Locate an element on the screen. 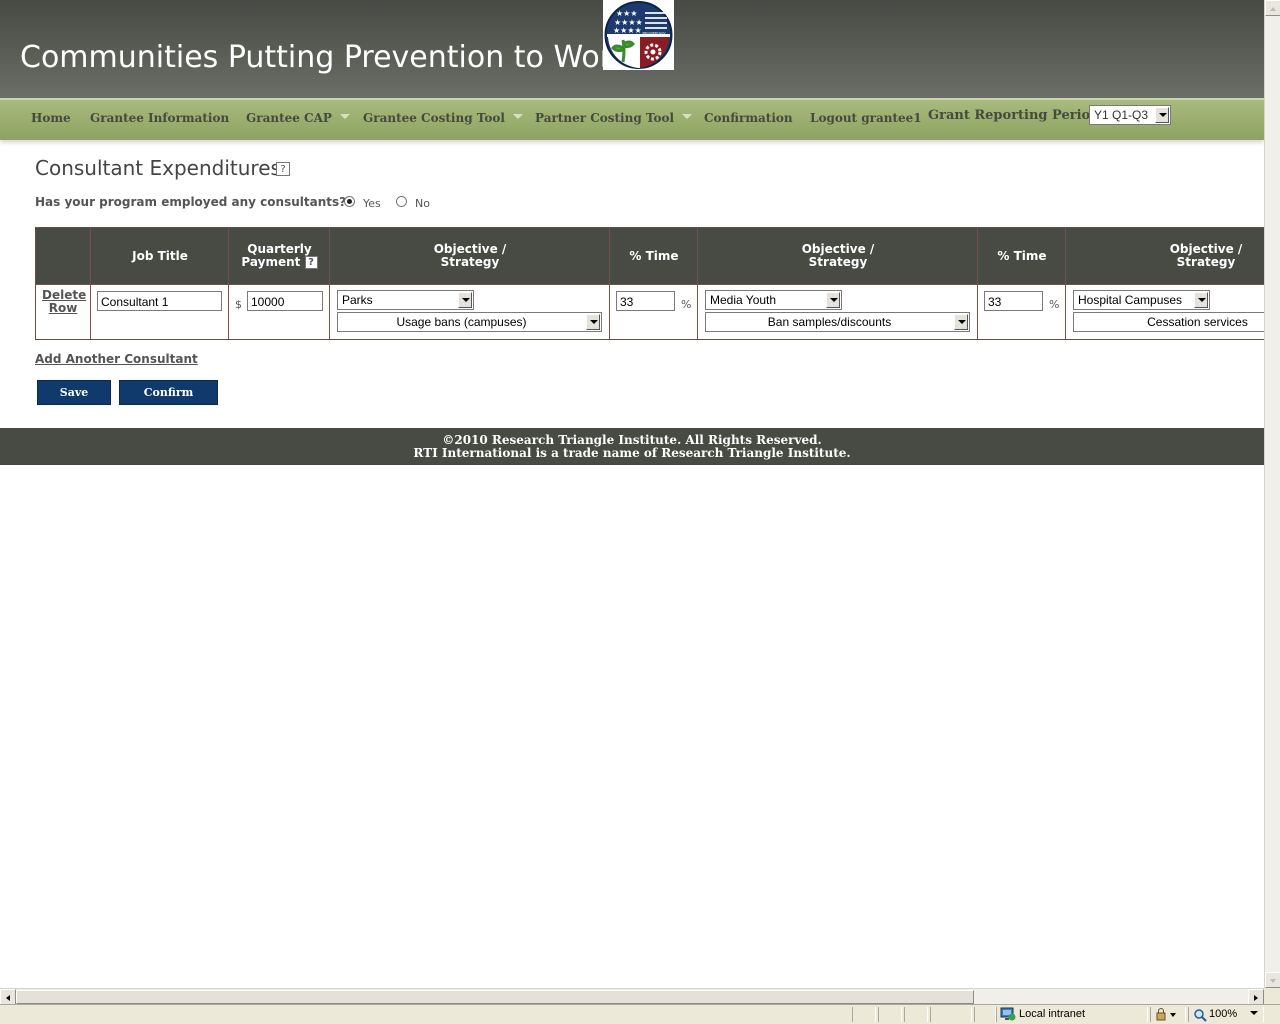  time-input-2: 33 is located at coordinates (1013, 301).